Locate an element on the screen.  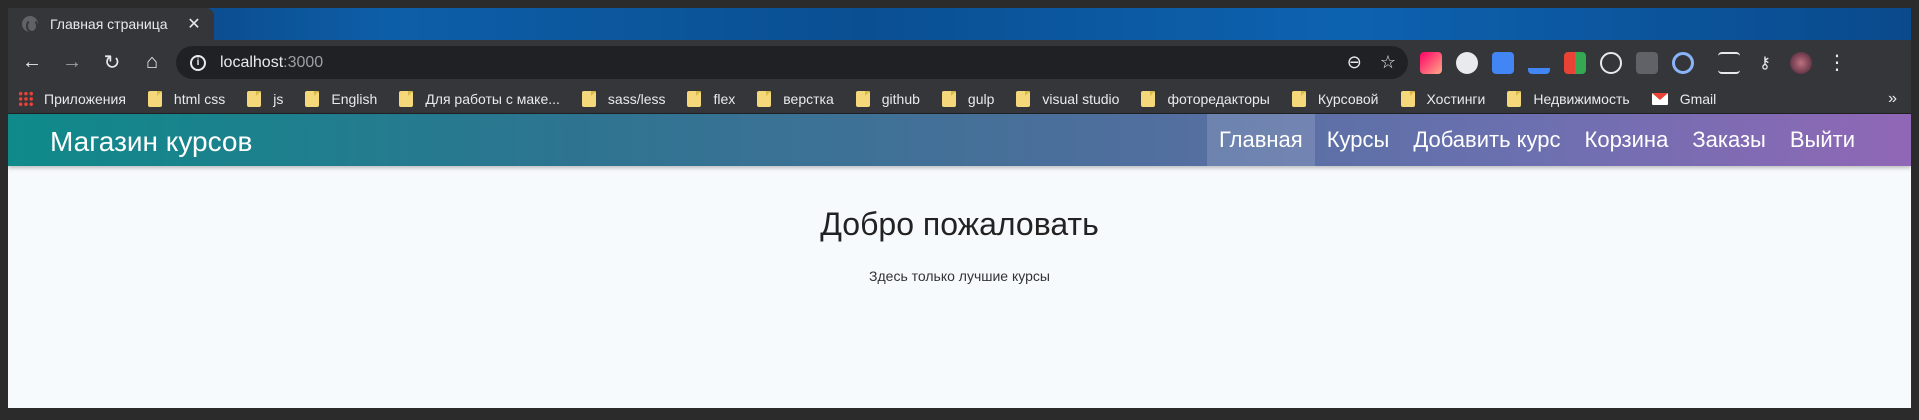
bookmark-folder: gulp is located at coordinates (968, 99).